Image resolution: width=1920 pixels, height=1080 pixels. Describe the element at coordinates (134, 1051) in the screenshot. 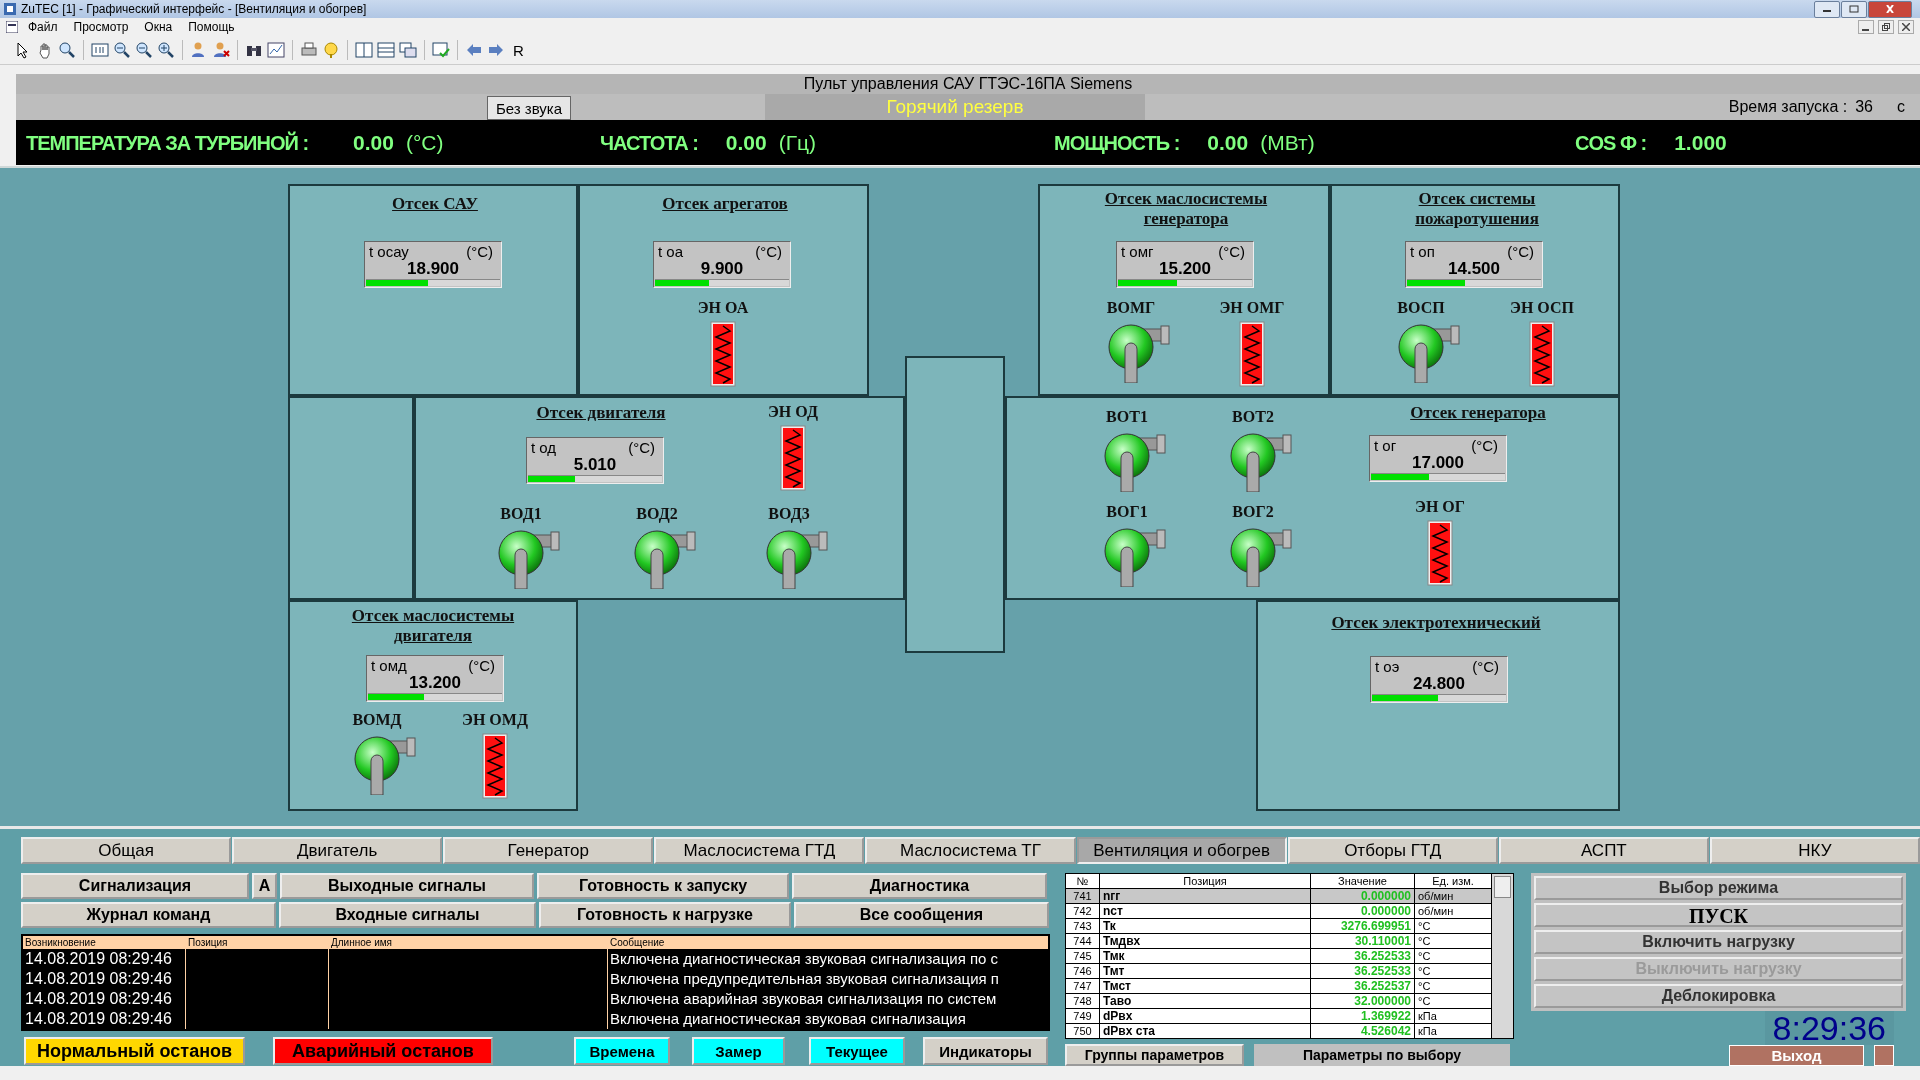

I see `action-button: Нормальный останов` at that location.